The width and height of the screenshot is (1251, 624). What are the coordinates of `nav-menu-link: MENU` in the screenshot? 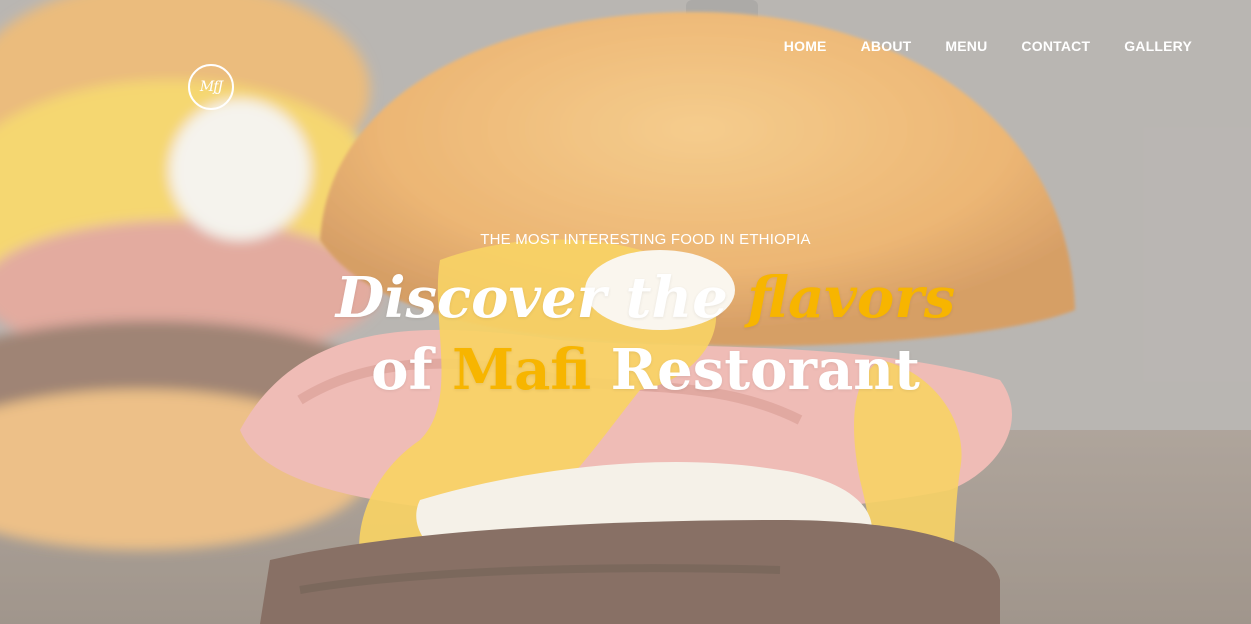 It's located at (949, 46).